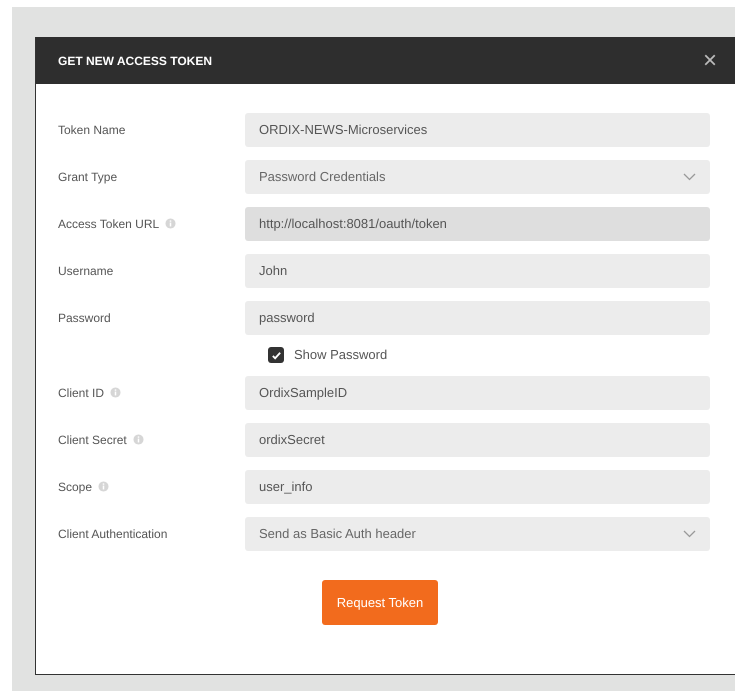 The width and height of the screenshot is (735, 699). I want to click on field-label: Access Token URL, so click(109, 224).